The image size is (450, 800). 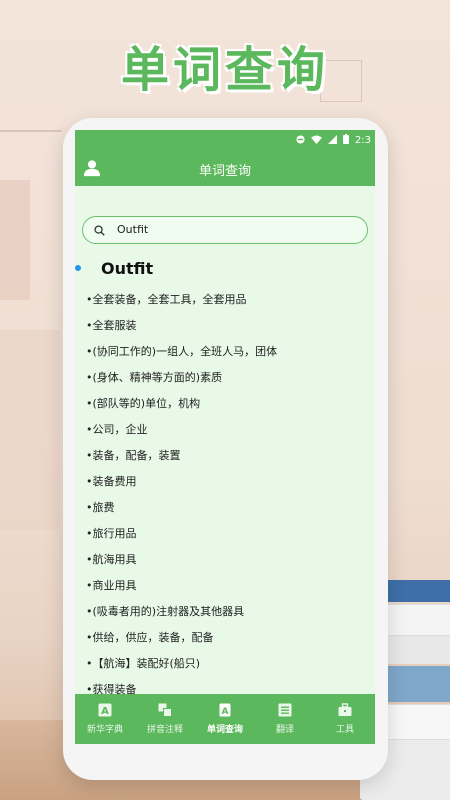 I want to click on tab-tools: 工具, so click(x=345, y=719).